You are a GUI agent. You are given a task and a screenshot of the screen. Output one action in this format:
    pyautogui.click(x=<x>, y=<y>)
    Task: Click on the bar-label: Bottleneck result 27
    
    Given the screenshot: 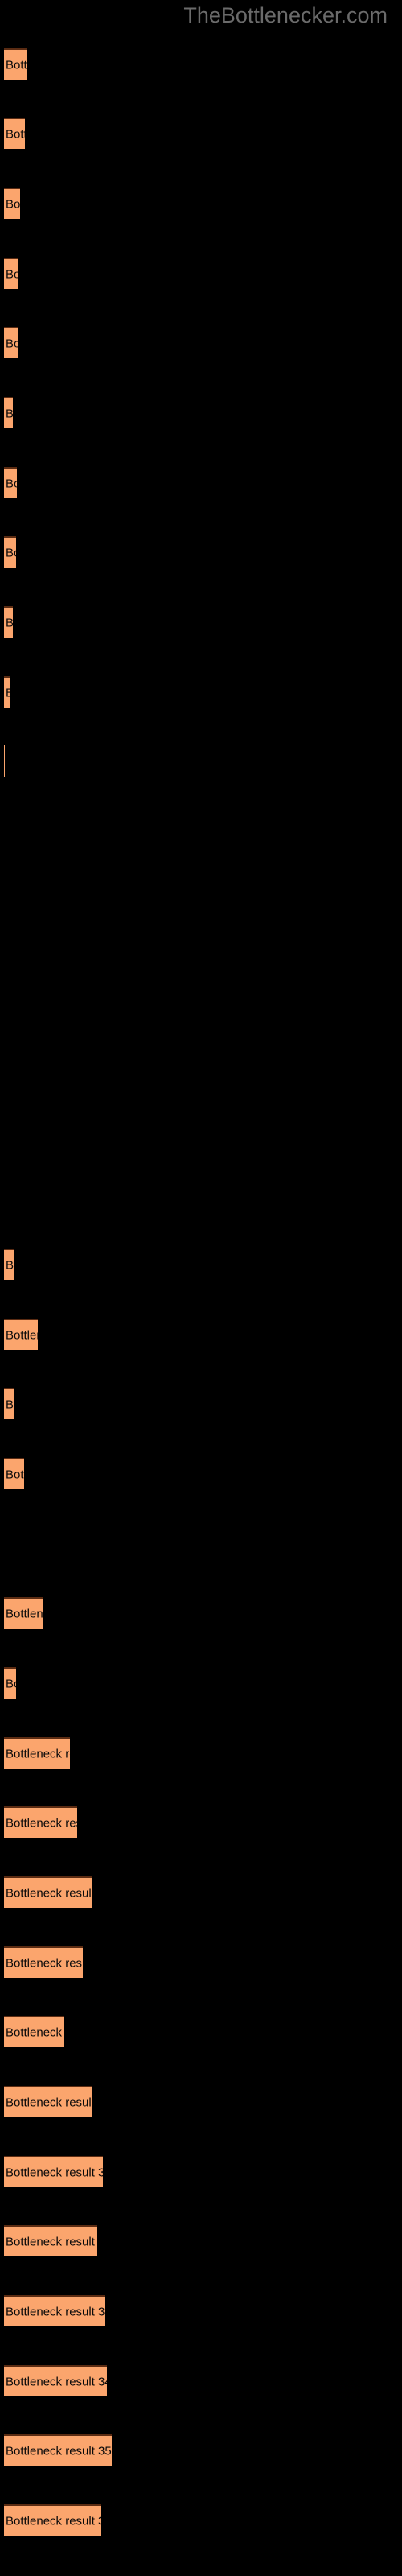 What is the action you would take?
    pyautogui.click(x=49, y=1893)
    